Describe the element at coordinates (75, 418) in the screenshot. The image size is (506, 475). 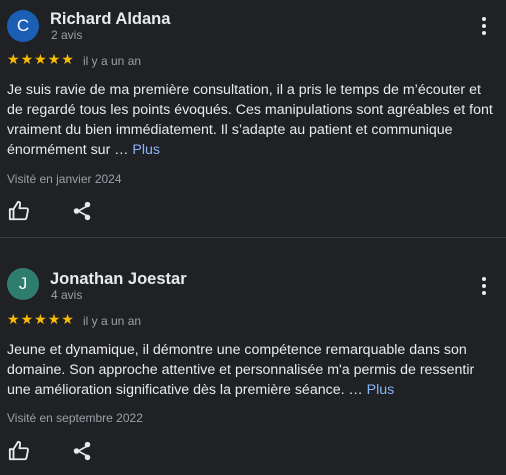
I see `visit-date: Visité en septembre 2022` at that location.